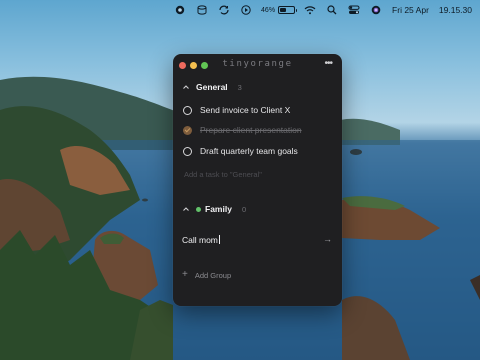 This screenshot has height=360, width=480. Describe the element at coordinates (198, 209) in the screenshot. I see `group-color-dot` at that location.